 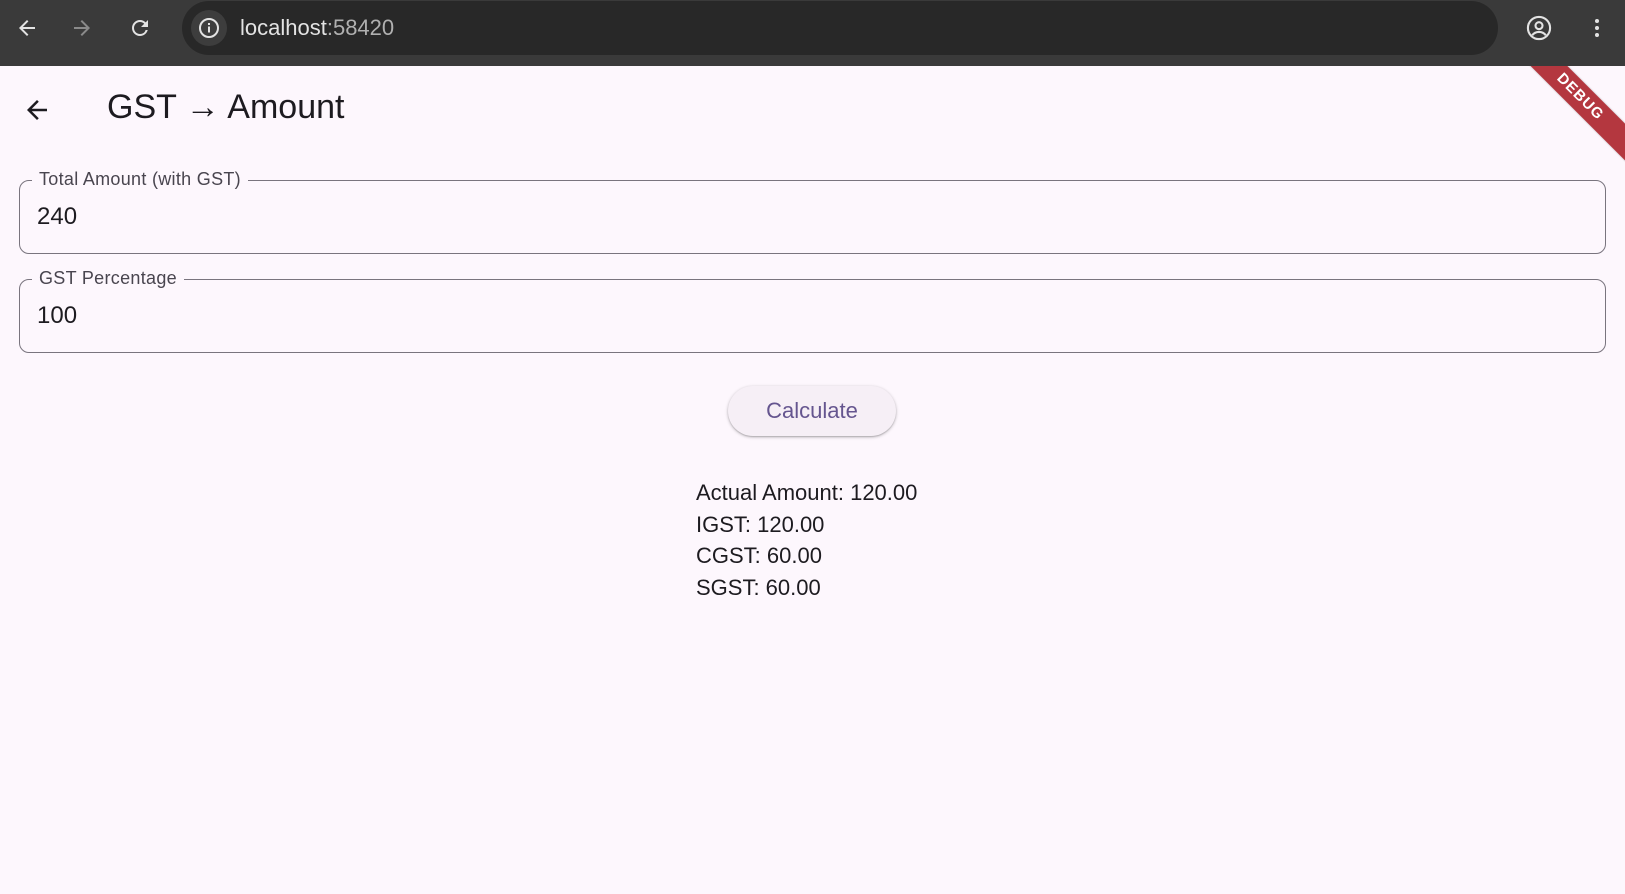 I want to click on browser-toolbar: localhost:58420, so click(x=812, y=33).